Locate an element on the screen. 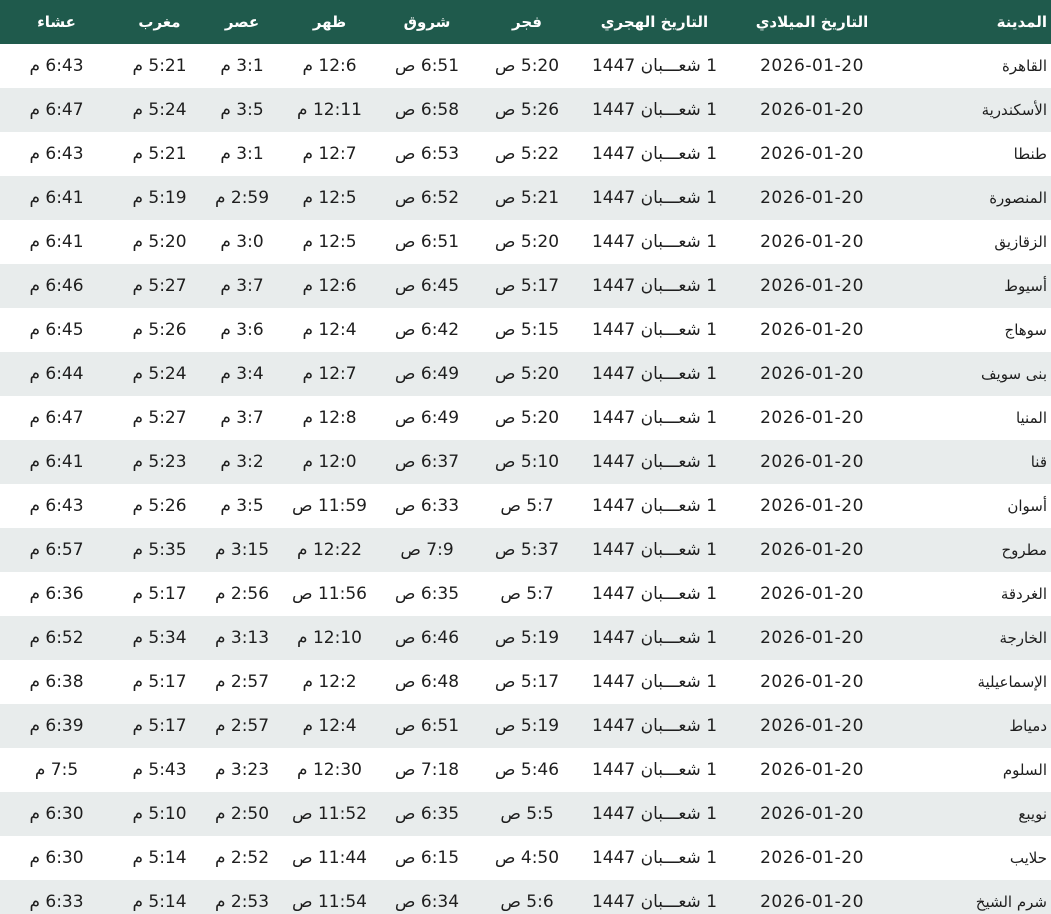 The width and height of the screenshot is (1051, 914). dhuhr-time-cell: 12:8 م is located at coordinates (329, 418).